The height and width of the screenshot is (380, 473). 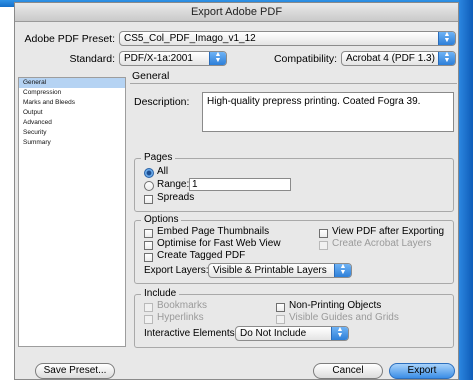 I want to click on preset-label: Adobe PDF Preset:, so click(x=69, y=39).